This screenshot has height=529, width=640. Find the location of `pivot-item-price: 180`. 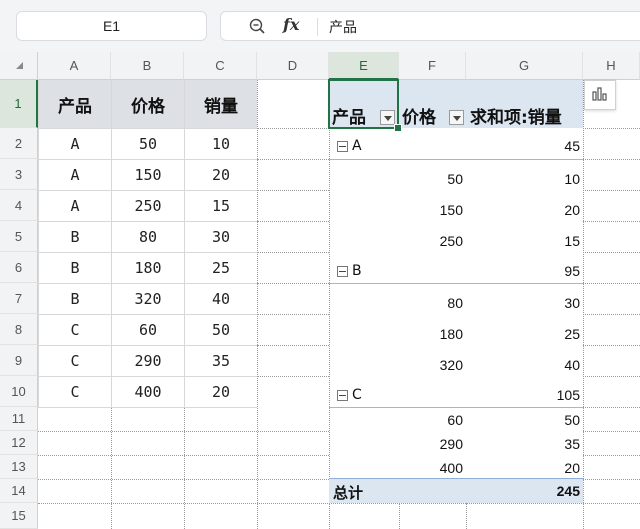

pivot-item-price: 180 is located at coordinates (431, 334).